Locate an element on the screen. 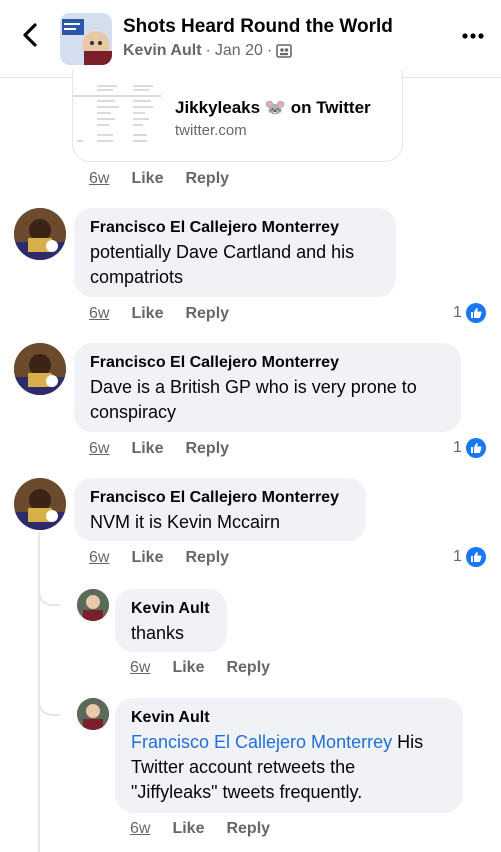  group-title: Shots Heard Round the World is located at coordinates (258, 27).